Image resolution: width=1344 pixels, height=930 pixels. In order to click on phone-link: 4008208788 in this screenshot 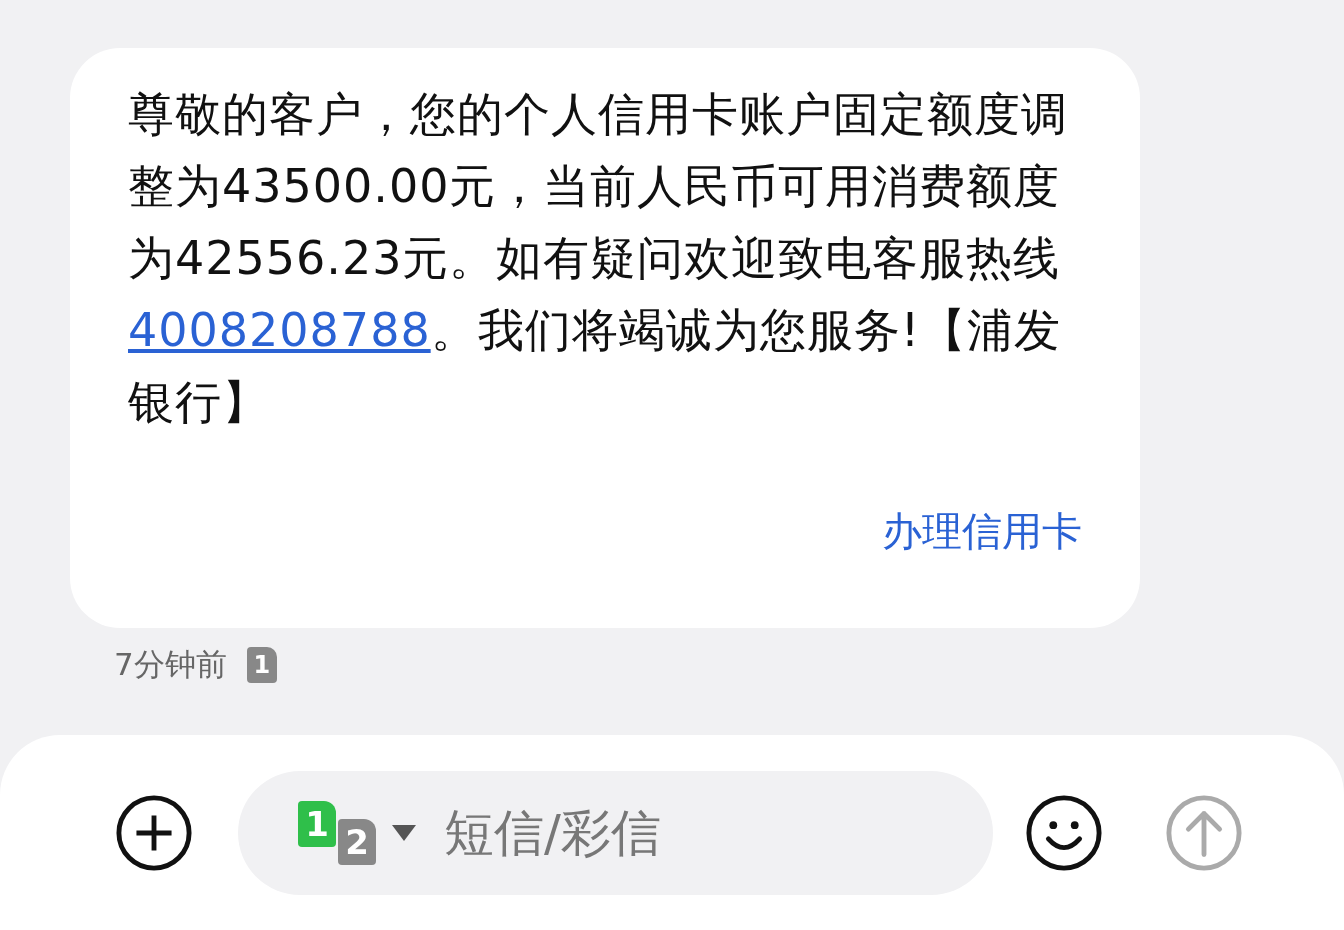, I will do `click(279, 330)`.